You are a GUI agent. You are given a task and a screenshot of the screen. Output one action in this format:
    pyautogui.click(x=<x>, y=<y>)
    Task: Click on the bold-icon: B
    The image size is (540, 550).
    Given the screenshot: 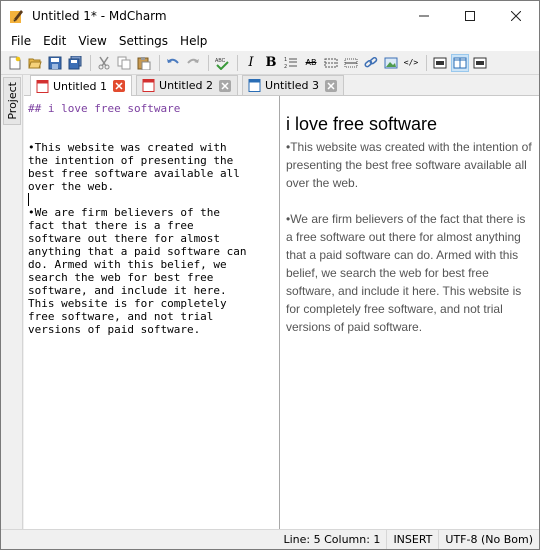 What is the action you would take?
    pyautogui.click(x=271, y=62)
    